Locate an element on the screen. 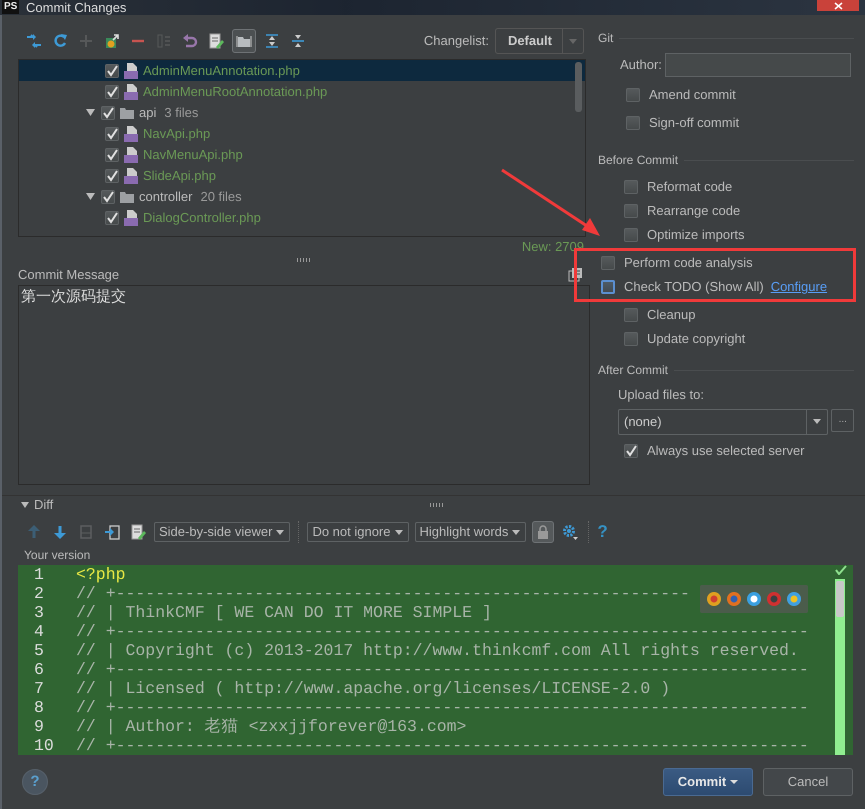  file-name: AdminMenuAnnotation.php is located at coordinates (221, 70).